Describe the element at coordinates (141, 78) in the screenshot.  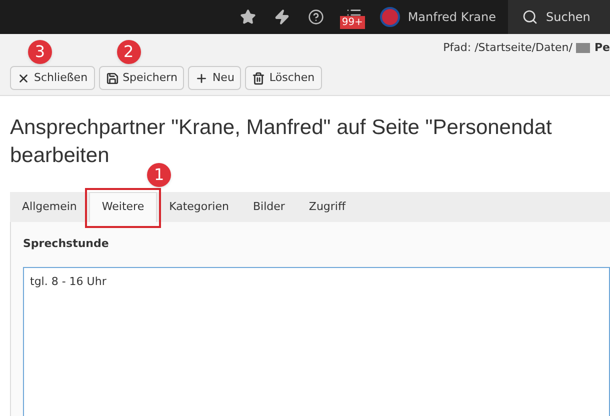
I see `toolbar-button: Speichern` at that location.